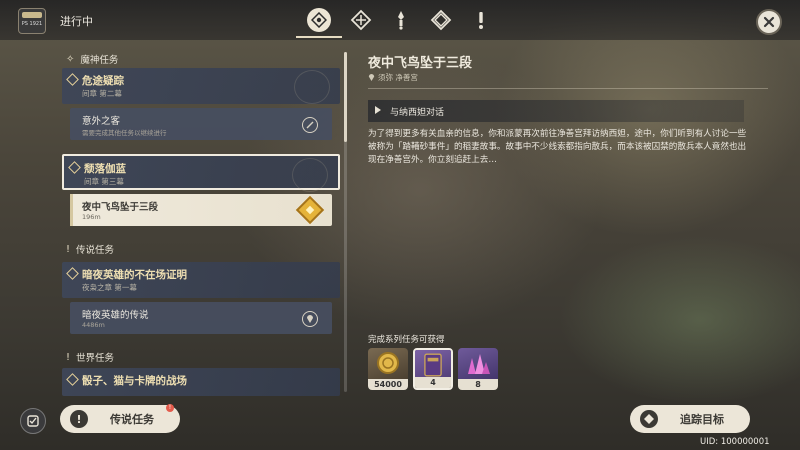  What do you see at coordinates (101, 121) in the screenshot?
I see `sub-quest-title: 意外之客` at bounding box center [101, 121].